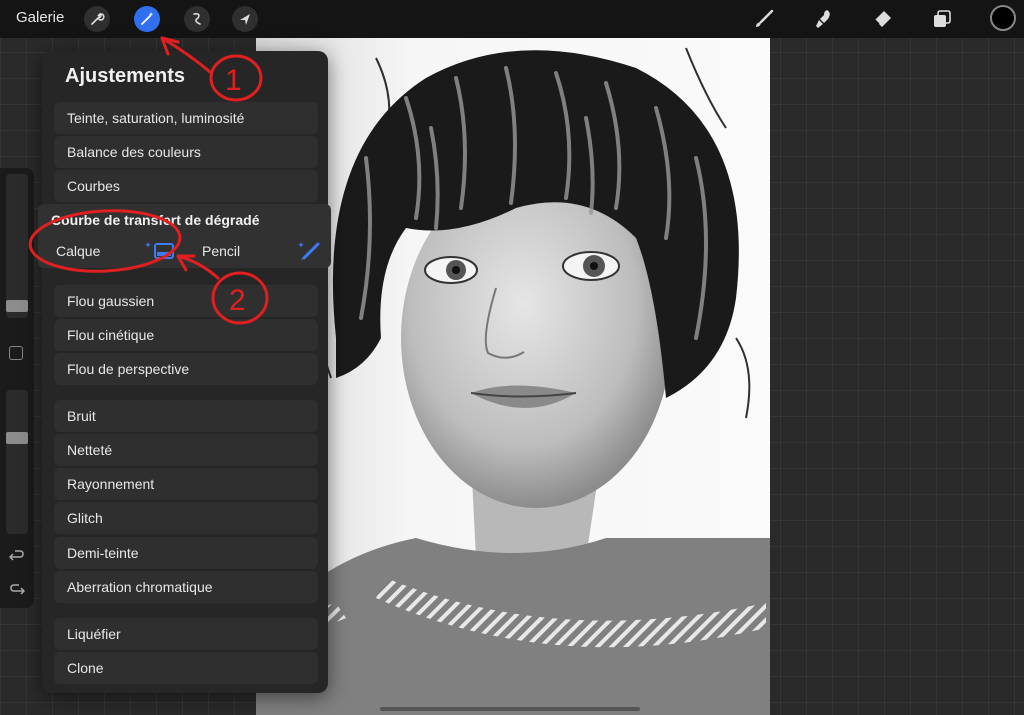 The width and height of the screenshot is (1024, 715). Describe the element at coordinates (160, 253) in the screenshot. I see `layer-sparkle-icon` at that location.